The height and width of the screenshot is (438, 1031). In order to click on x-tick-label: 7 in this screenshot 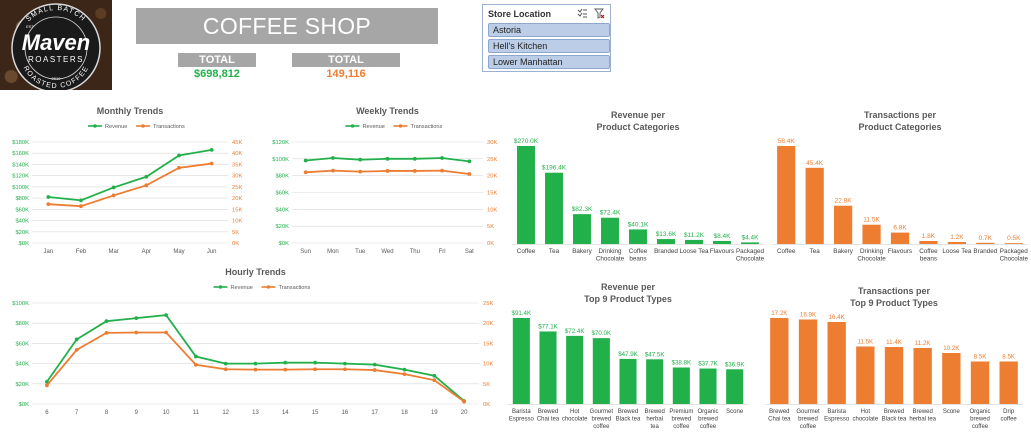, I will do `click(77, 413)`.